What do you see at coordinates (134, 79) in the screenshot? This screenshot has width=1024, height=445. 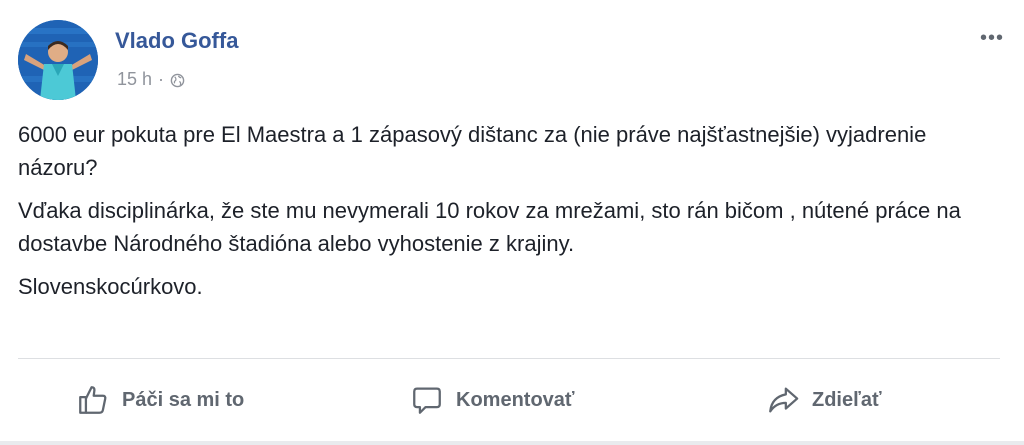 I see `post-timestamp: 15 h` at bounding box center [134, 79].